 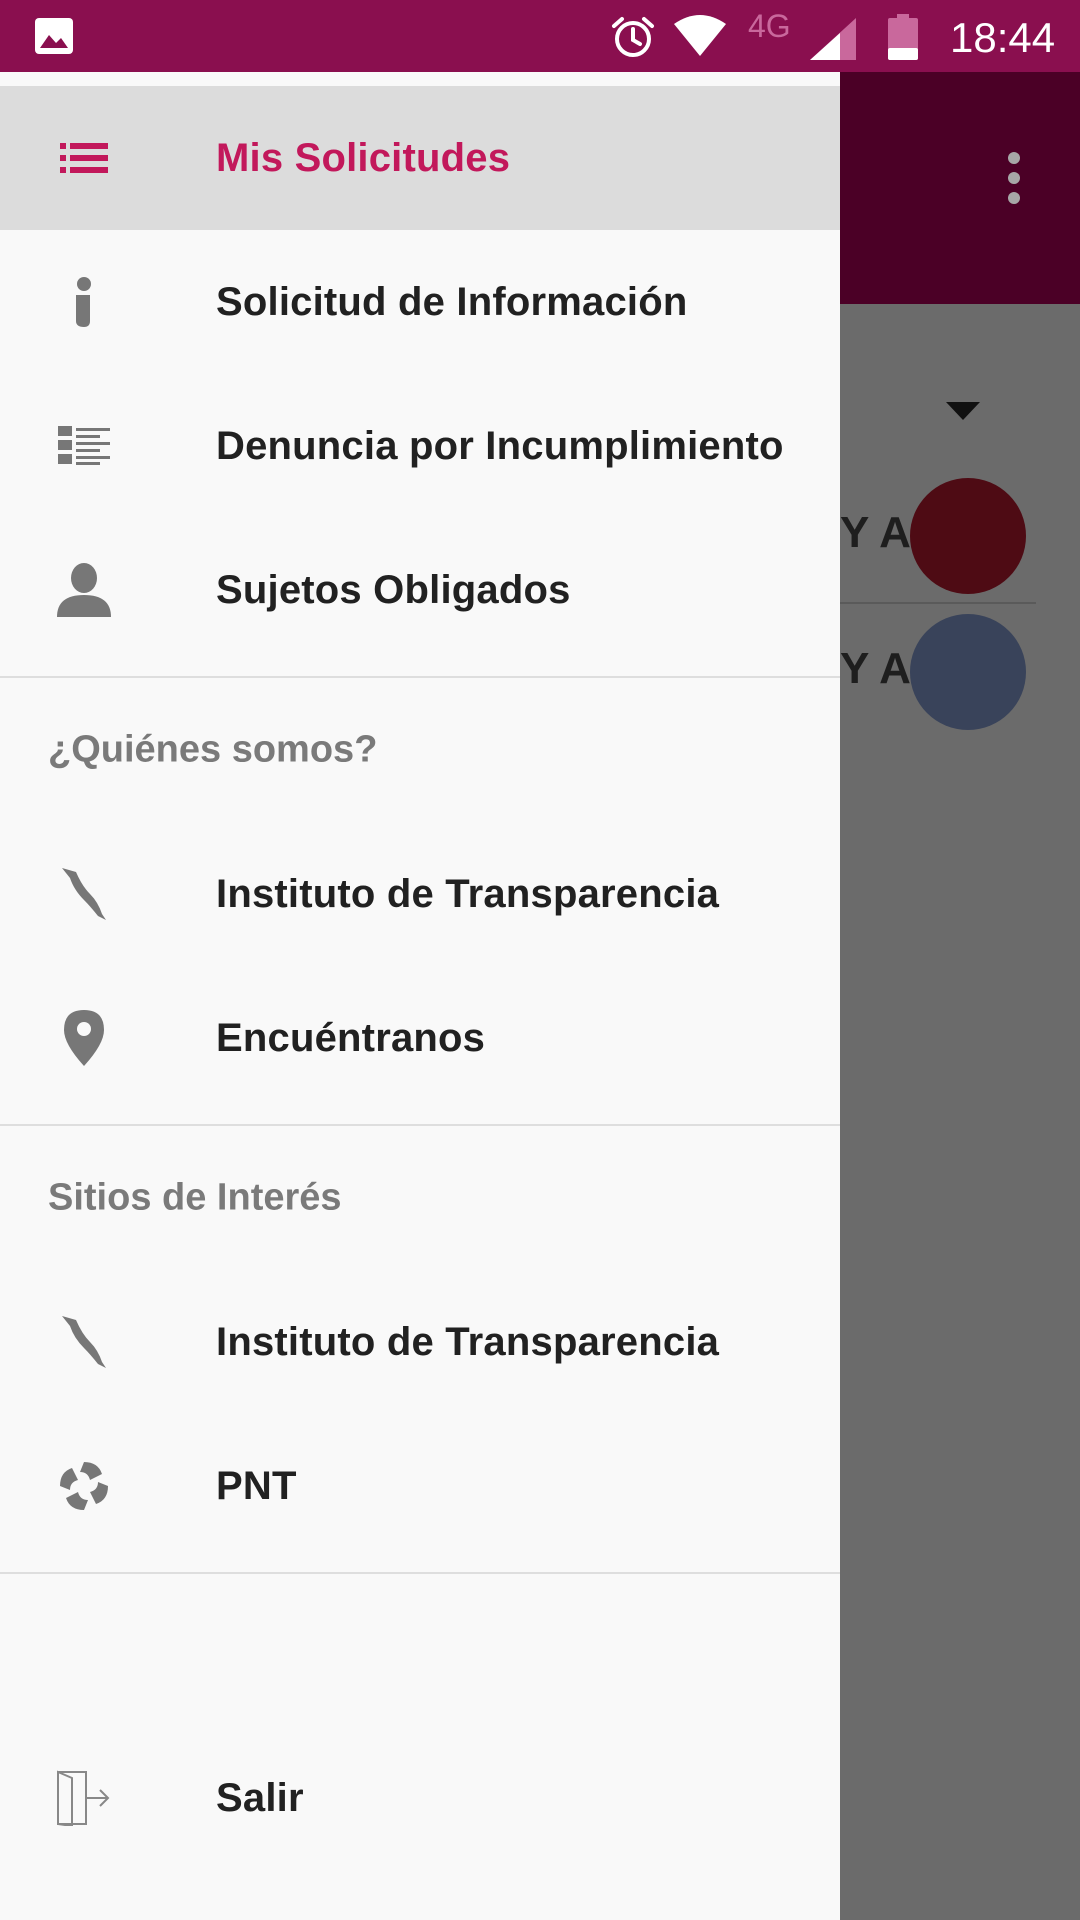 What do you see at coordinates (54, 36) in the screenshot?
I see `gallery-notification-icon` at bounding box center [54, 36].